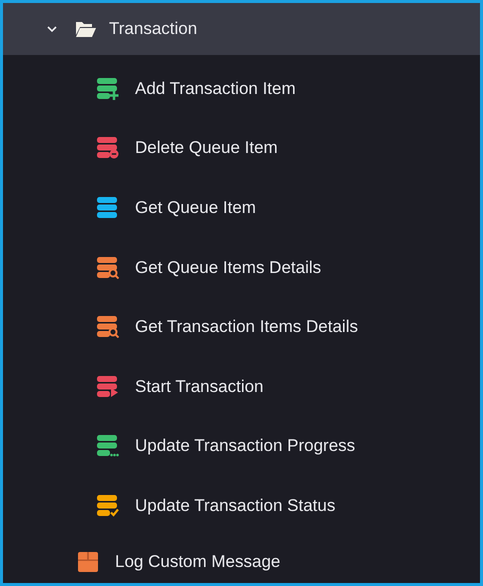  What do you see at coordinates (241, 29) in the screenshot?
I see `folder-row: Transaction` at bounding box center [241, 29].